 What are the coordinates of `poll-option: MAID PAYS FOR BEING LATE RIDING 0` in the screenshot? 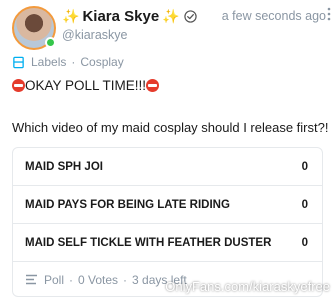 It's located at (167, 205).